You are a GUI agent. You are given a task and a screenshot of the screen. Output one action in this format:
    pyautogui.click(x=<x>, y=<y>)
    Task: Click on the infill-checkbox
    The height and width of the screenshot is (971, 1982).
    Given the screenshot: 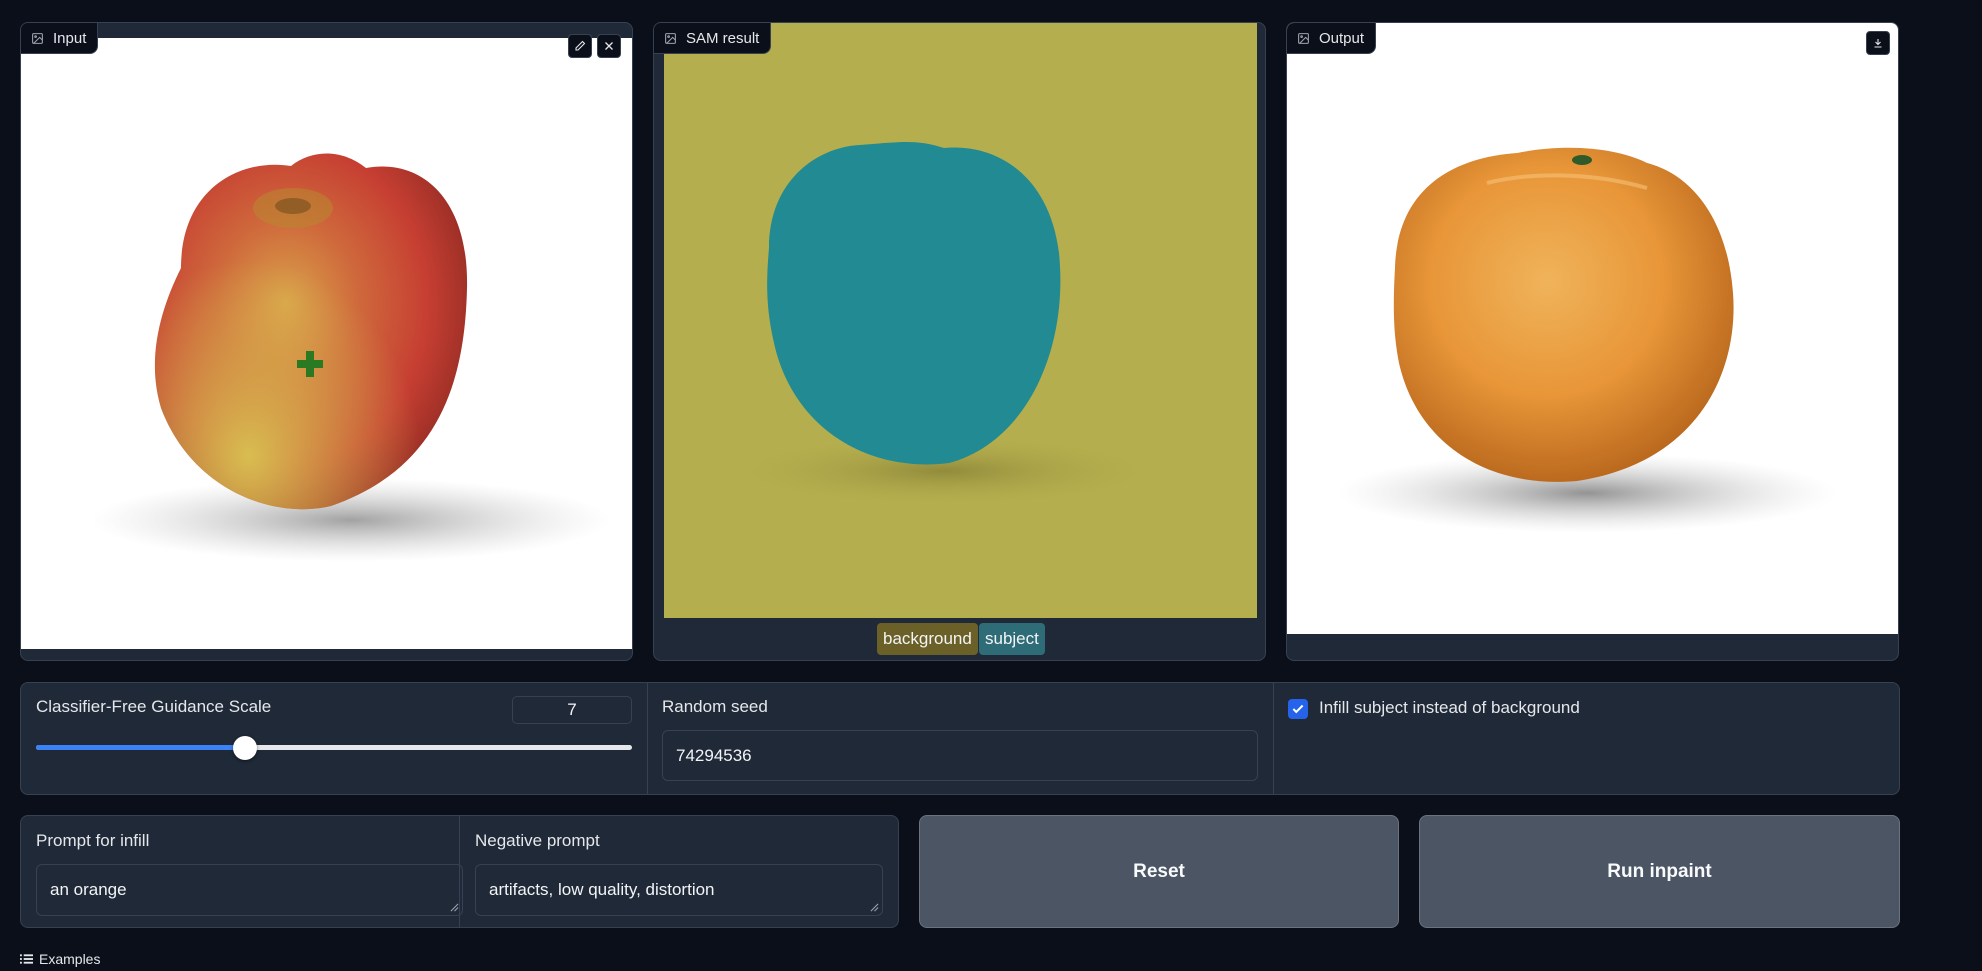 What is the action you would take?
    pyautogui.click(x=1298, y=709)
    